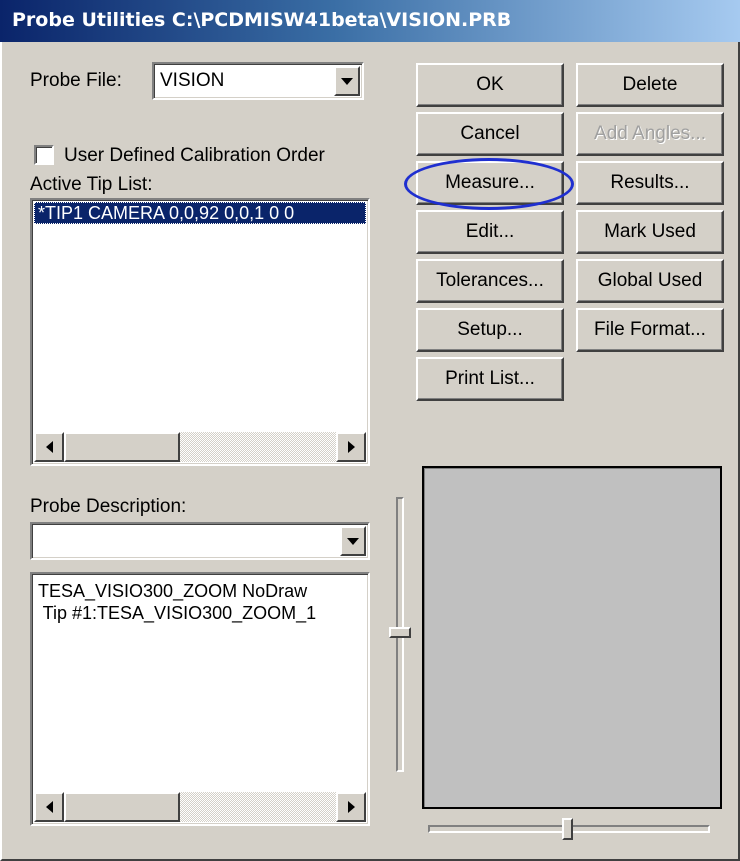 The width and height of the screenshot is (740, 861). What do you see at coordinates (200, 447) in the screenshot?
I see `tip-list-horizontal-scrollbar` at bounding box center [200, 447].